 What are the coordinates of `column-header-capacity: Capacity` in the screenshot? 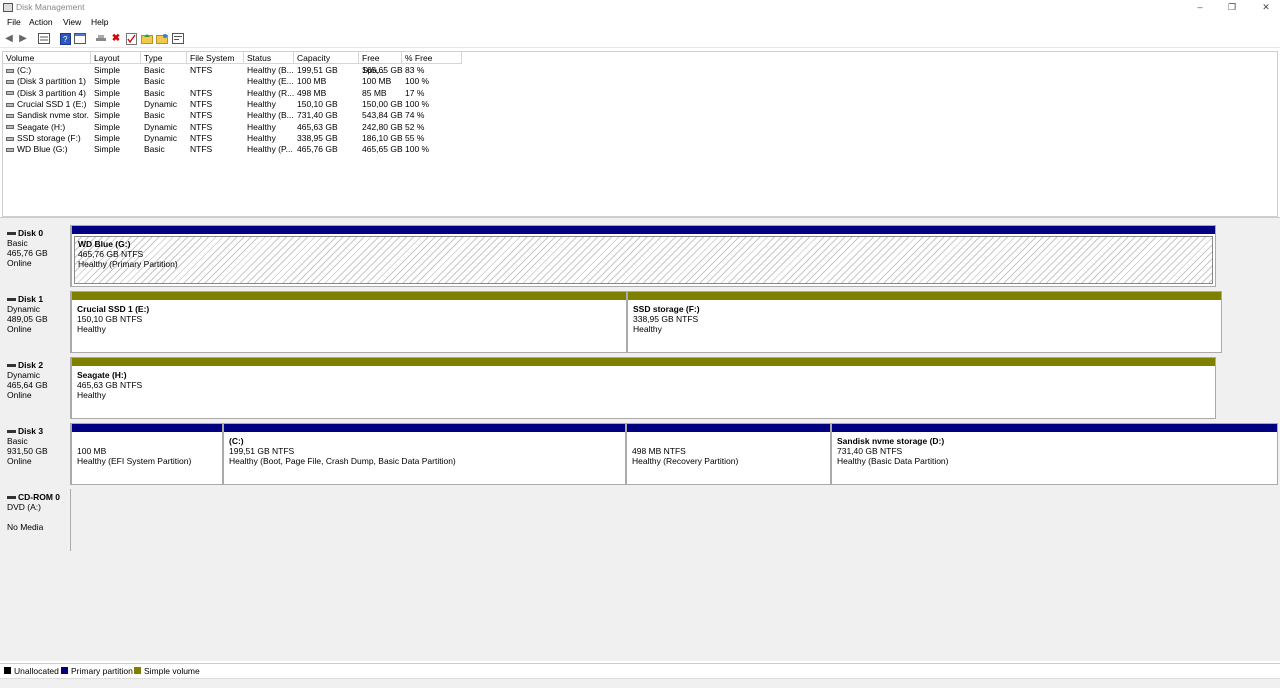 It's located at (326, 58).